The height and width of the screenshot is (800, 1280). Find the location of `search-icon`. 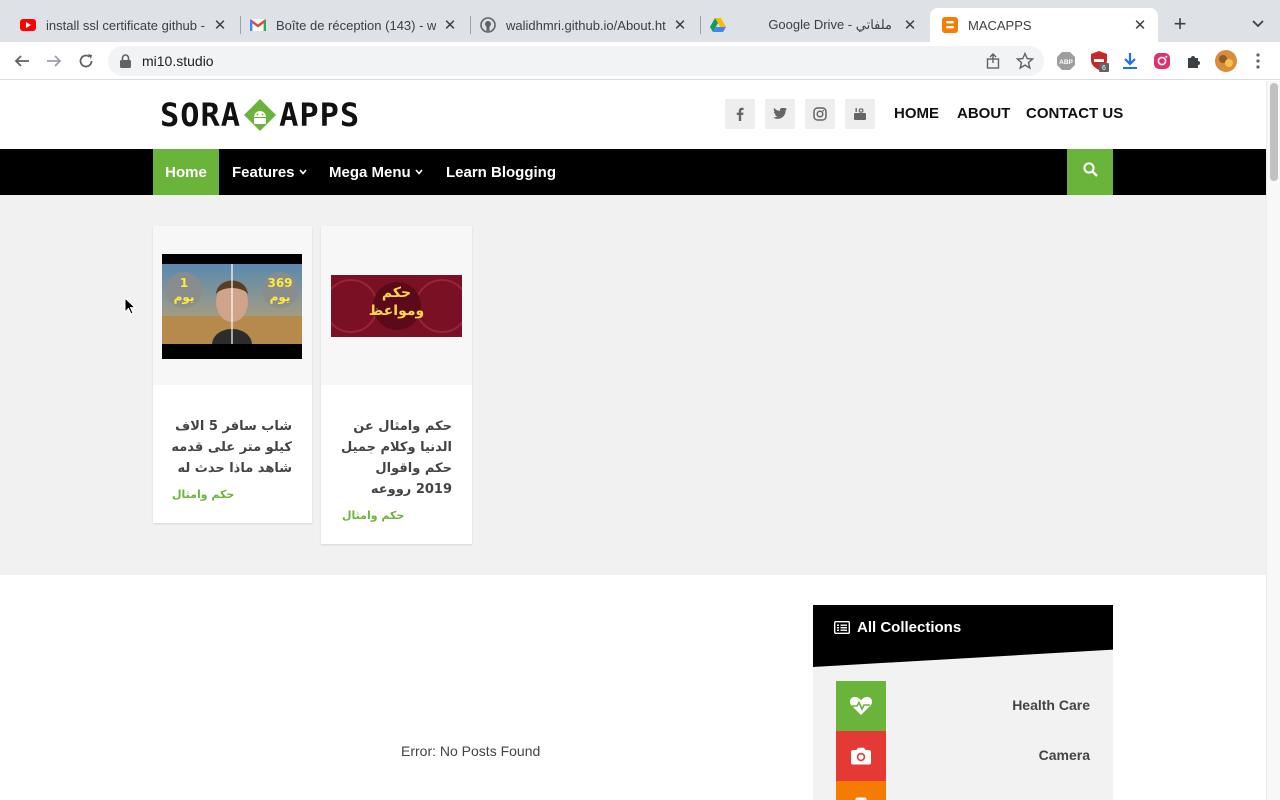

search-icon is located at coordinates (1090, 172).